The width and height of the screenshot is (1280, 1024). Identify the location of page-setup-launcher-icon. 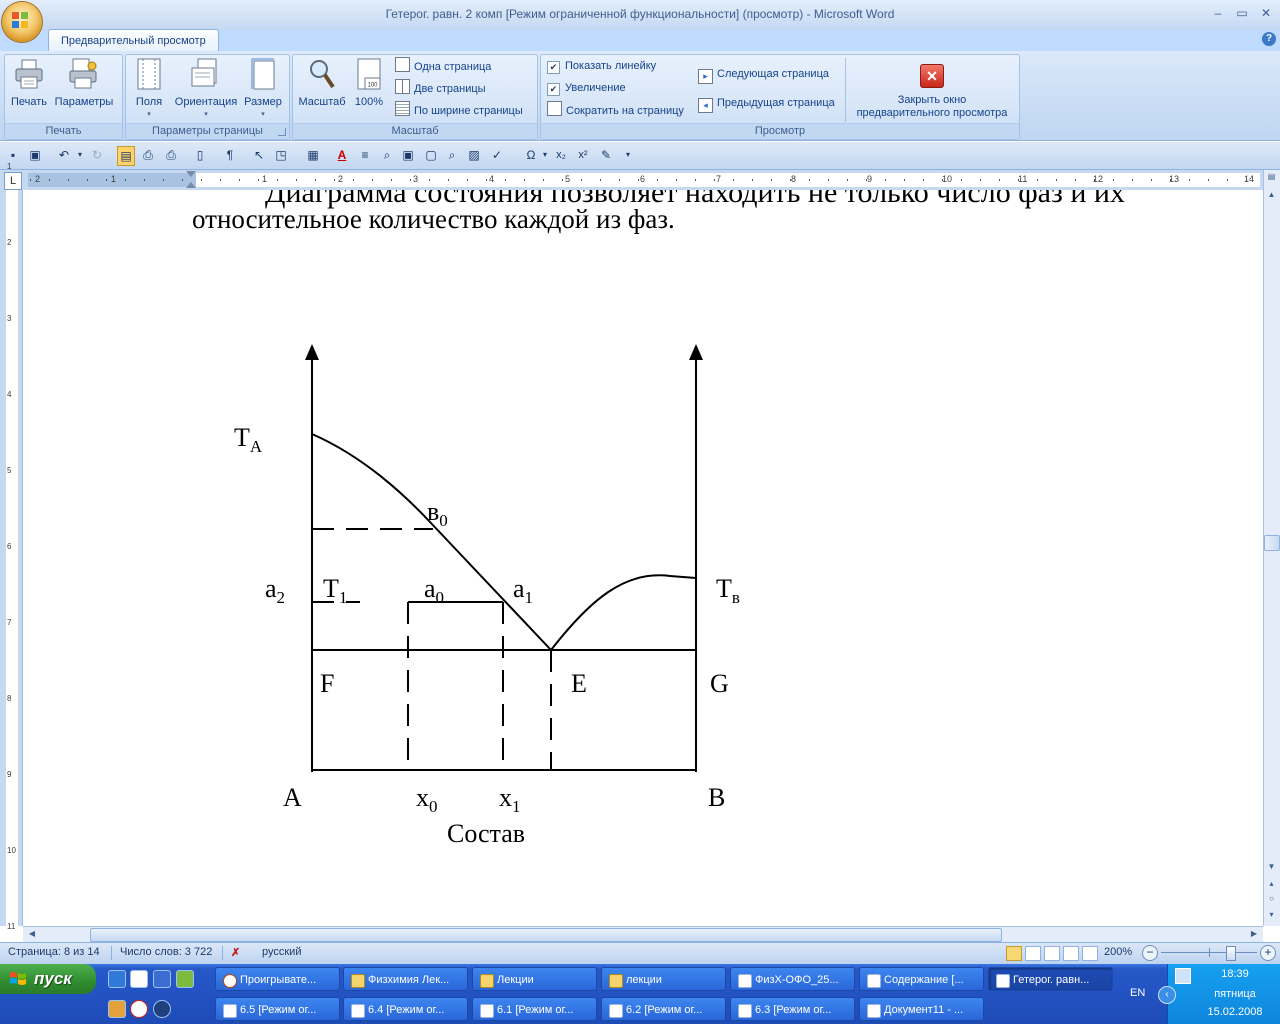
(282, 132).